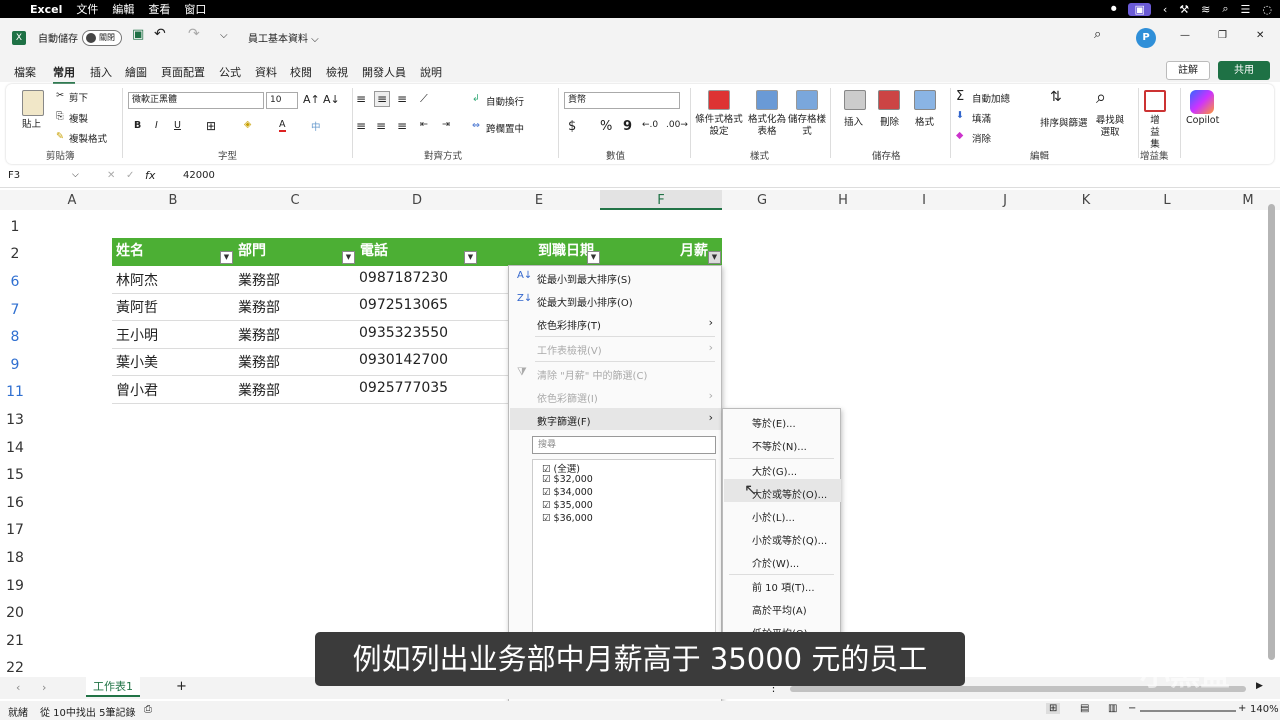  What do you see at coordinates (1184, 9) in the screenshot?
I see `tools-icon: ⚒` at bounding box center [1184, 9].